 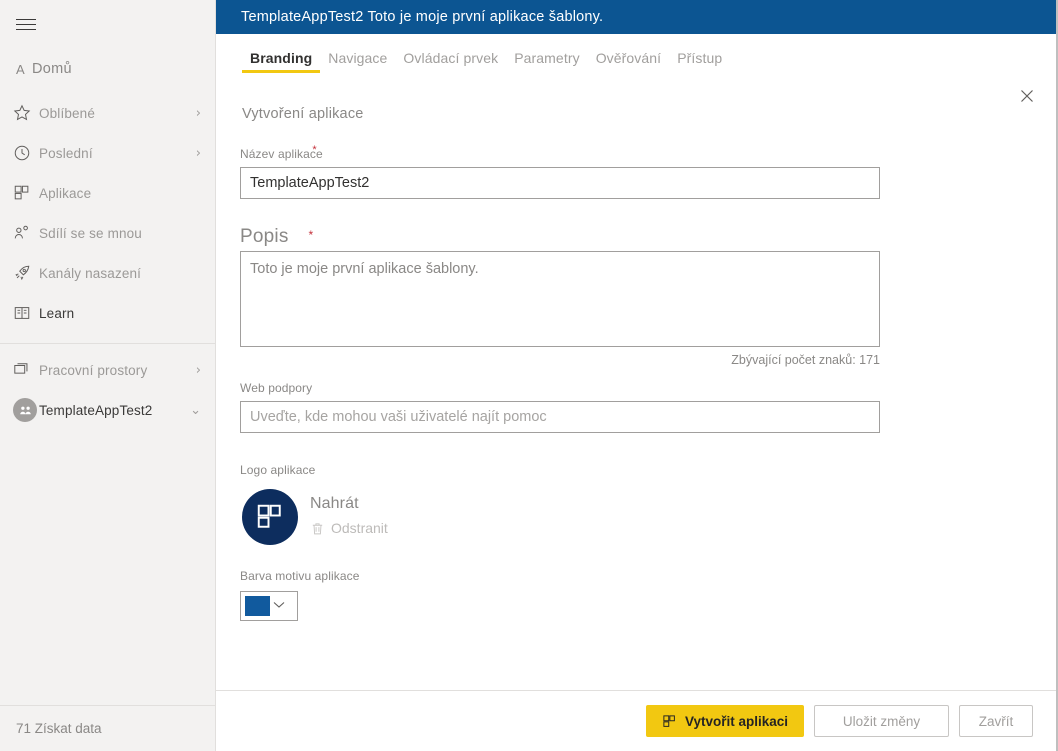 I want to click on create-app-button: Vytvořit aplikaci, so click(x=724, y=721).